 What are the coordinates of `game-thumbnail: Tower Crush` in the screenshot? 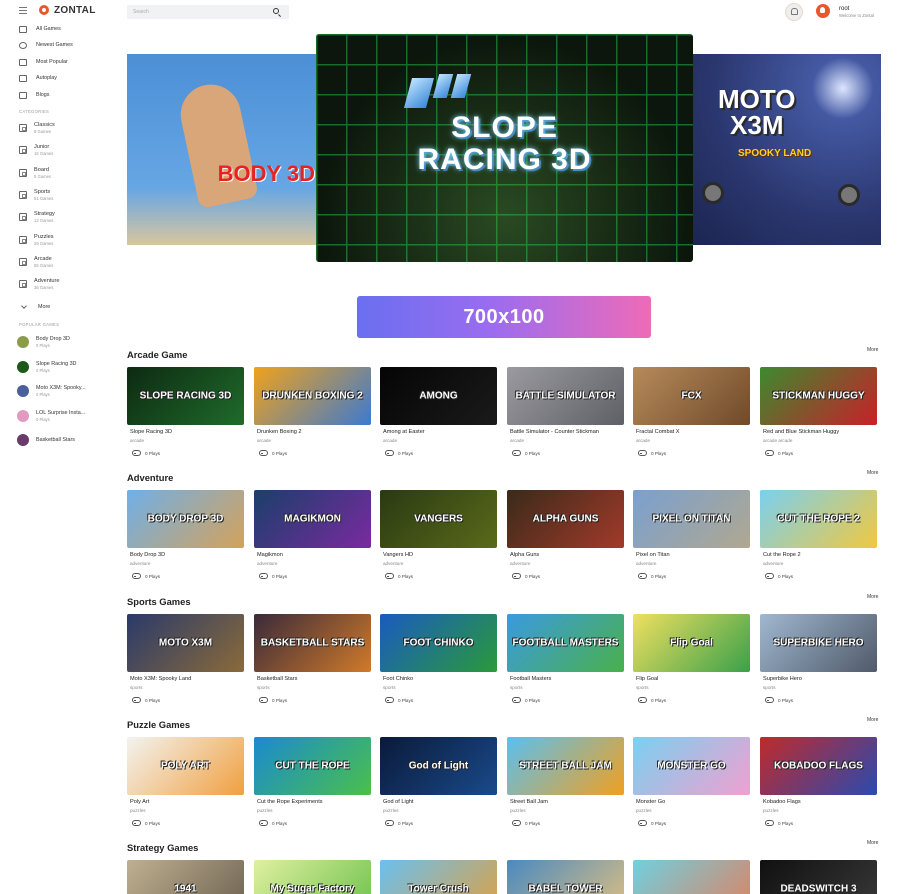 It's located at (438, 877).